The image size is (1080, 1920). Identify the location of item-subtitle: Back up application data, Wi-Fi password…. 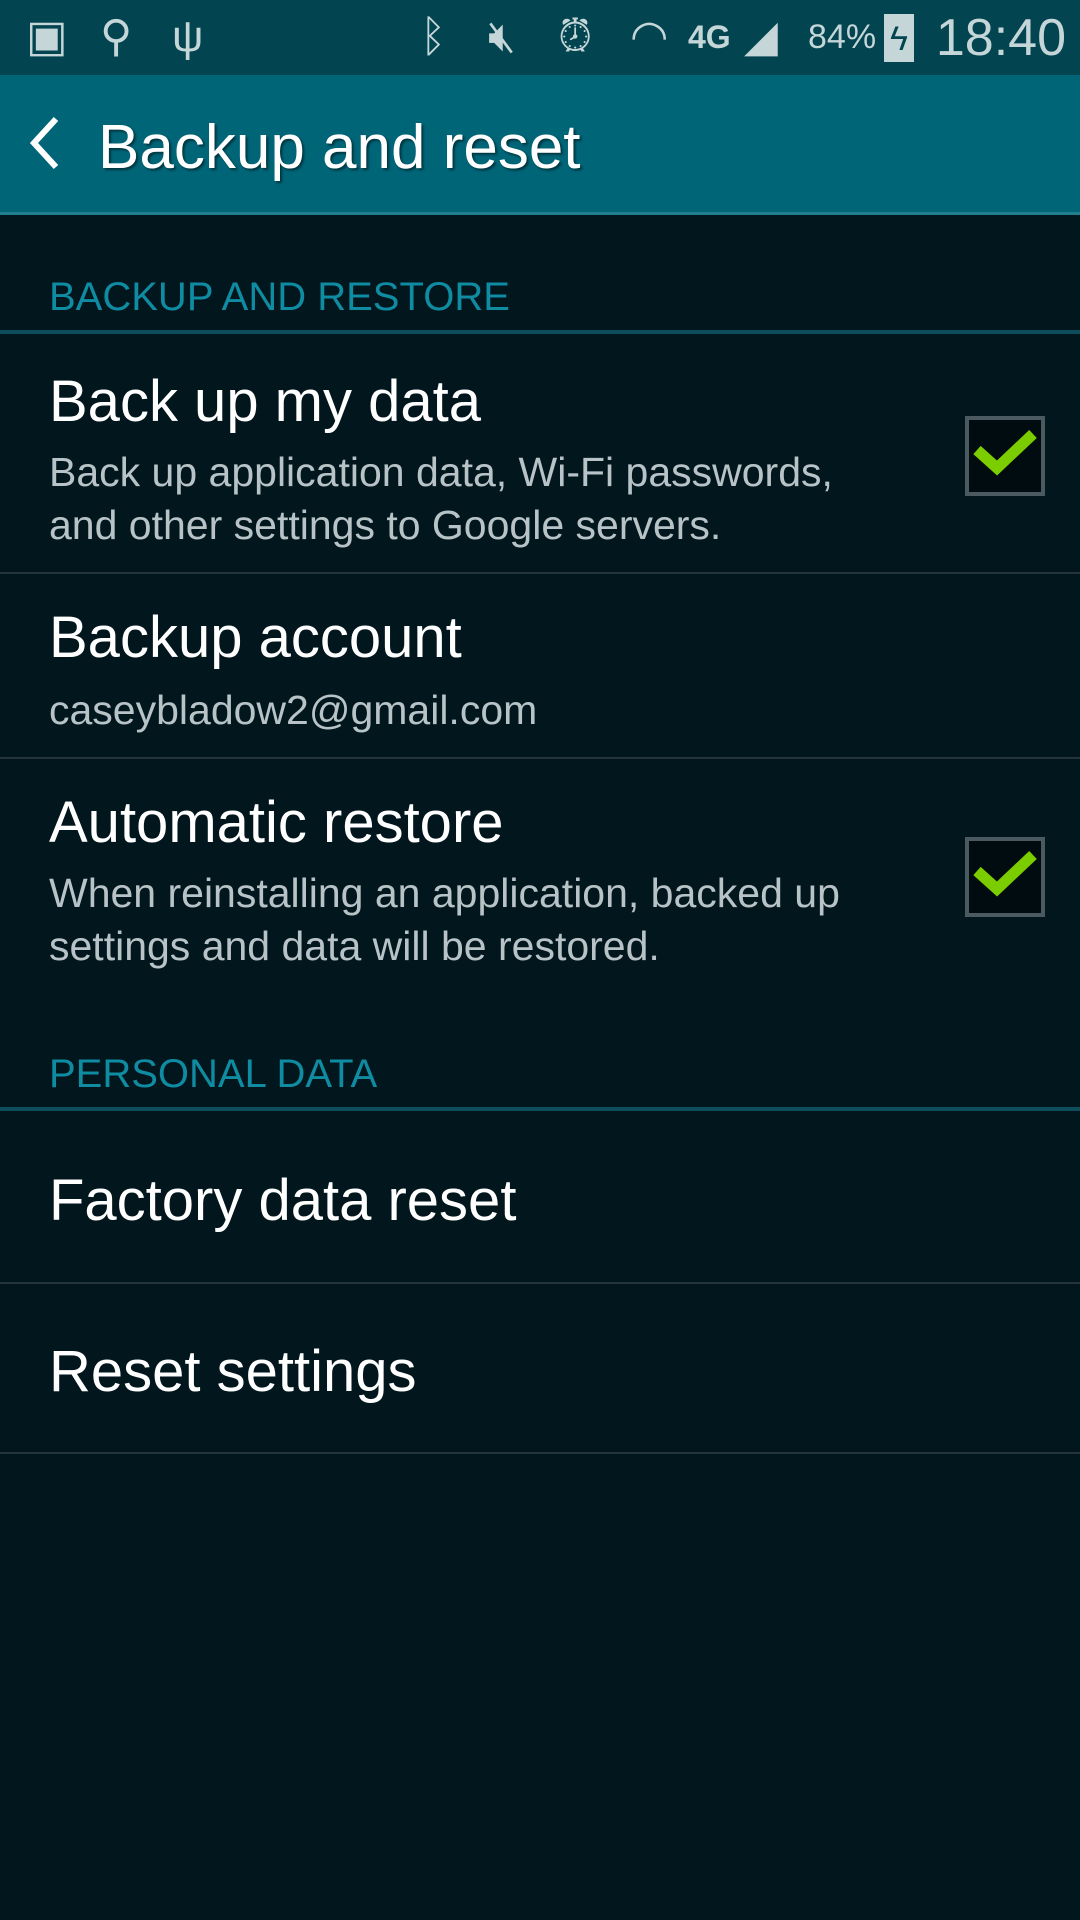
(441, 472).